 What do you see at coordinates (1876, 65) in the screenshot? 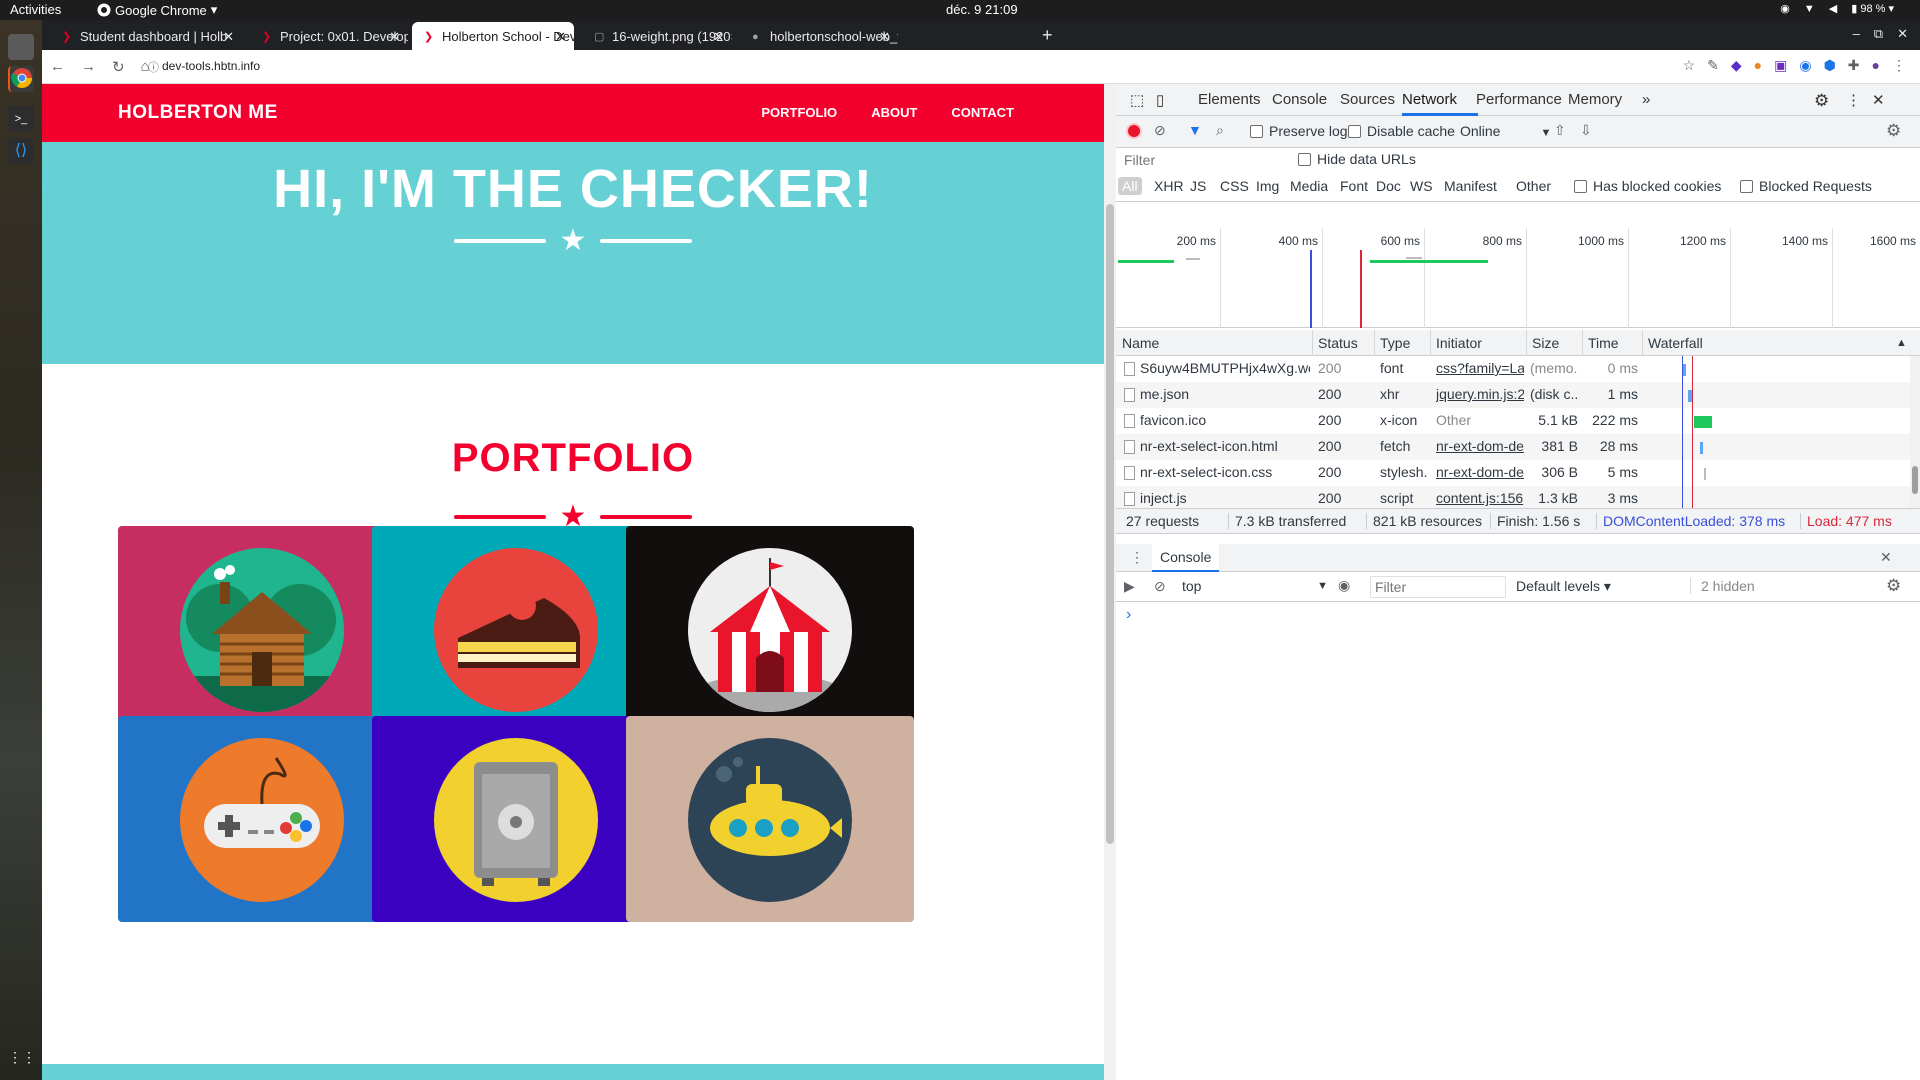
I see `avatar: ●` at bounding box center [1876, 65].